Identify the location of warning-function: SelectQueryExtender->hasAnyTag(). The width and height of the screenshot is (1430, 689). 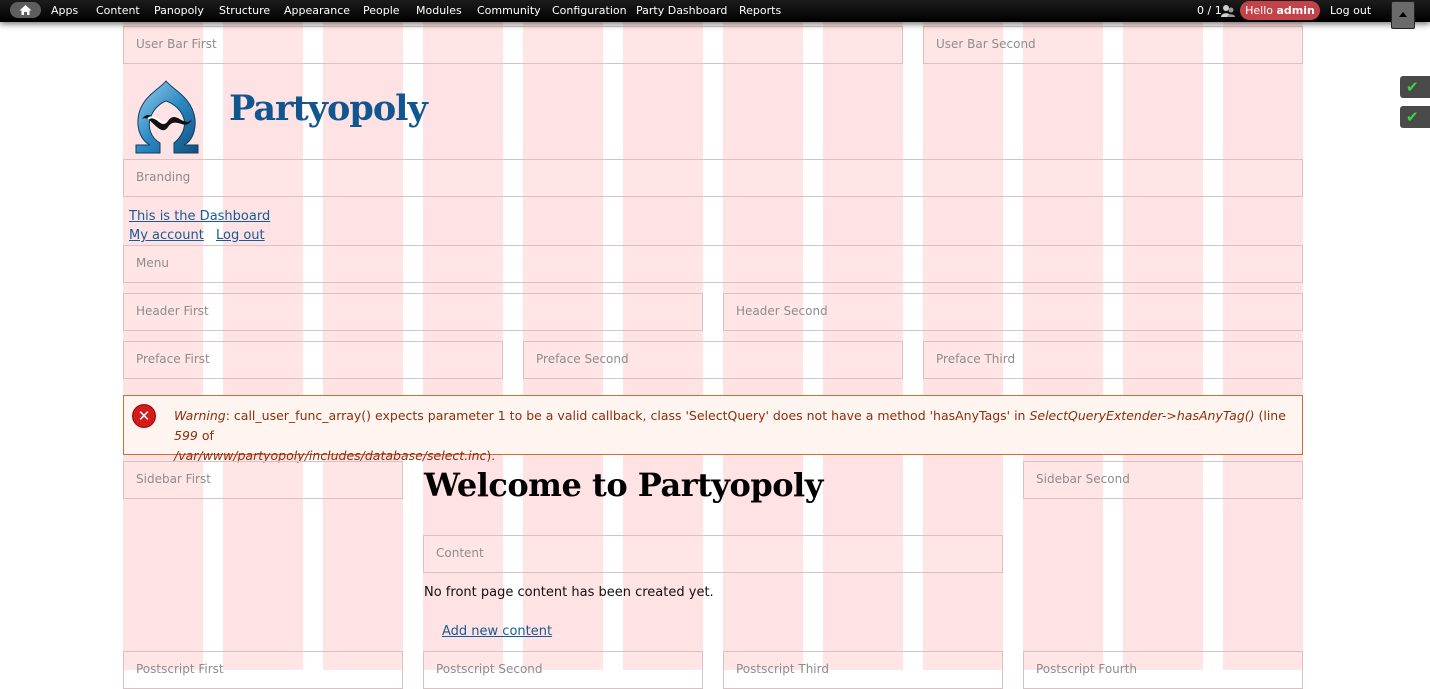
(1142, 415).